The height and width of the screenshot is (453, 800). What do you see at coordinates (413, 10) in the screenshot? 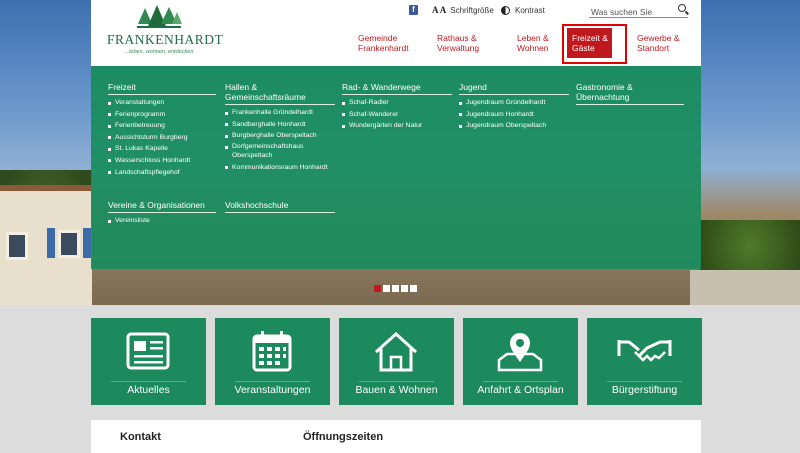
I see `facebook-icon: f` at bounding box center [413, 10].